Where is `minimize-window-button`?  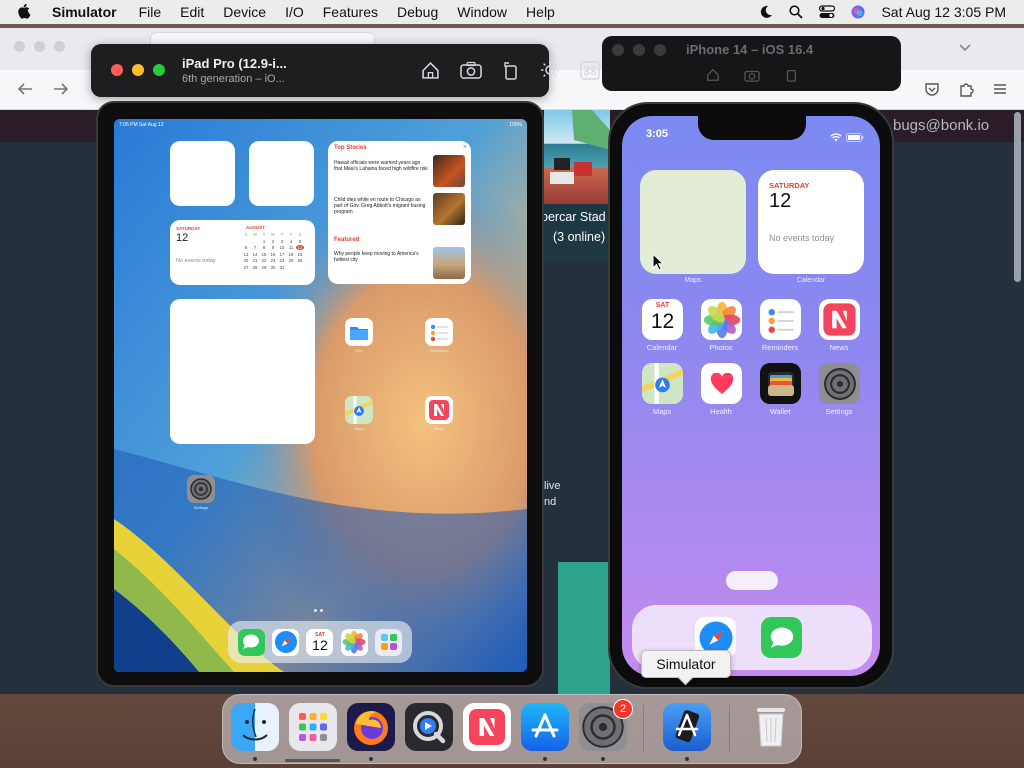 minimize-window-button is located at coordinates (138, 70).